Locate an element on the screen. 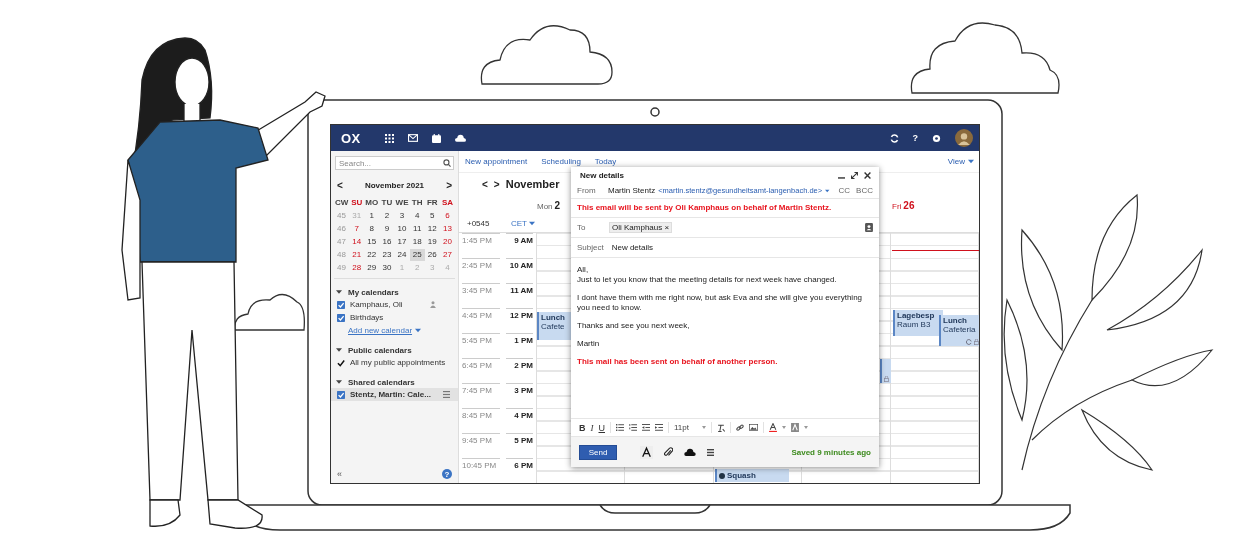 This screenshot has width=1250, height=550. appointment: Lagebesp Raum B3 is located at coordinates (918, 323).